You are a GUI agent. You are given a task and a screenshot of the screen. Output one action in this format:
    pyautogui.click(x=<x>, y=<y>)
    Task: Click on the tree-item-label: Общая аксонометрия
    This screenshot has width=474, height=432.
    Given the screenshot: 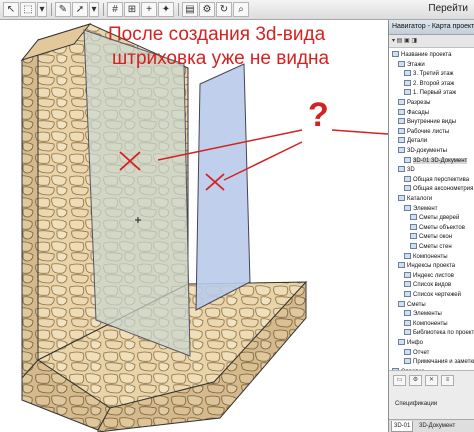 What is the action you would take?
    pyautogui.click(x=443, y=189)
    